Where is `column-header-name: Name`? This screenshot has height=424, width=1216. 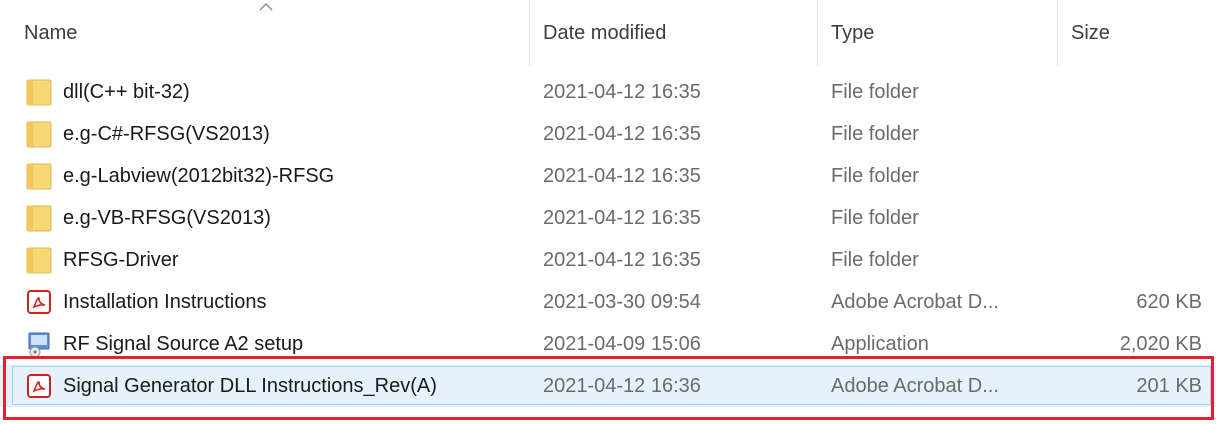 column-header-name: Name is located at coordinates (50, 33).